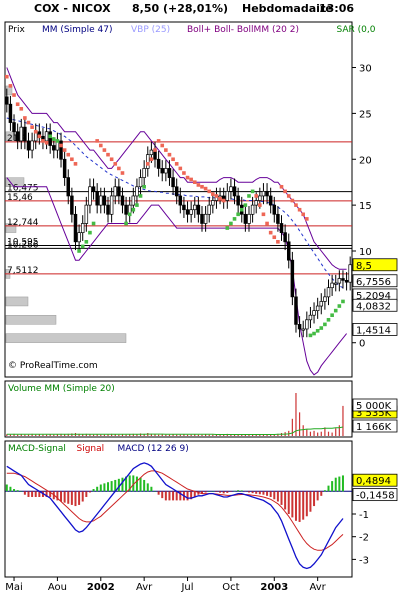  I want to click on macd-legend-item: MACD-Signal, so click(37, 449).